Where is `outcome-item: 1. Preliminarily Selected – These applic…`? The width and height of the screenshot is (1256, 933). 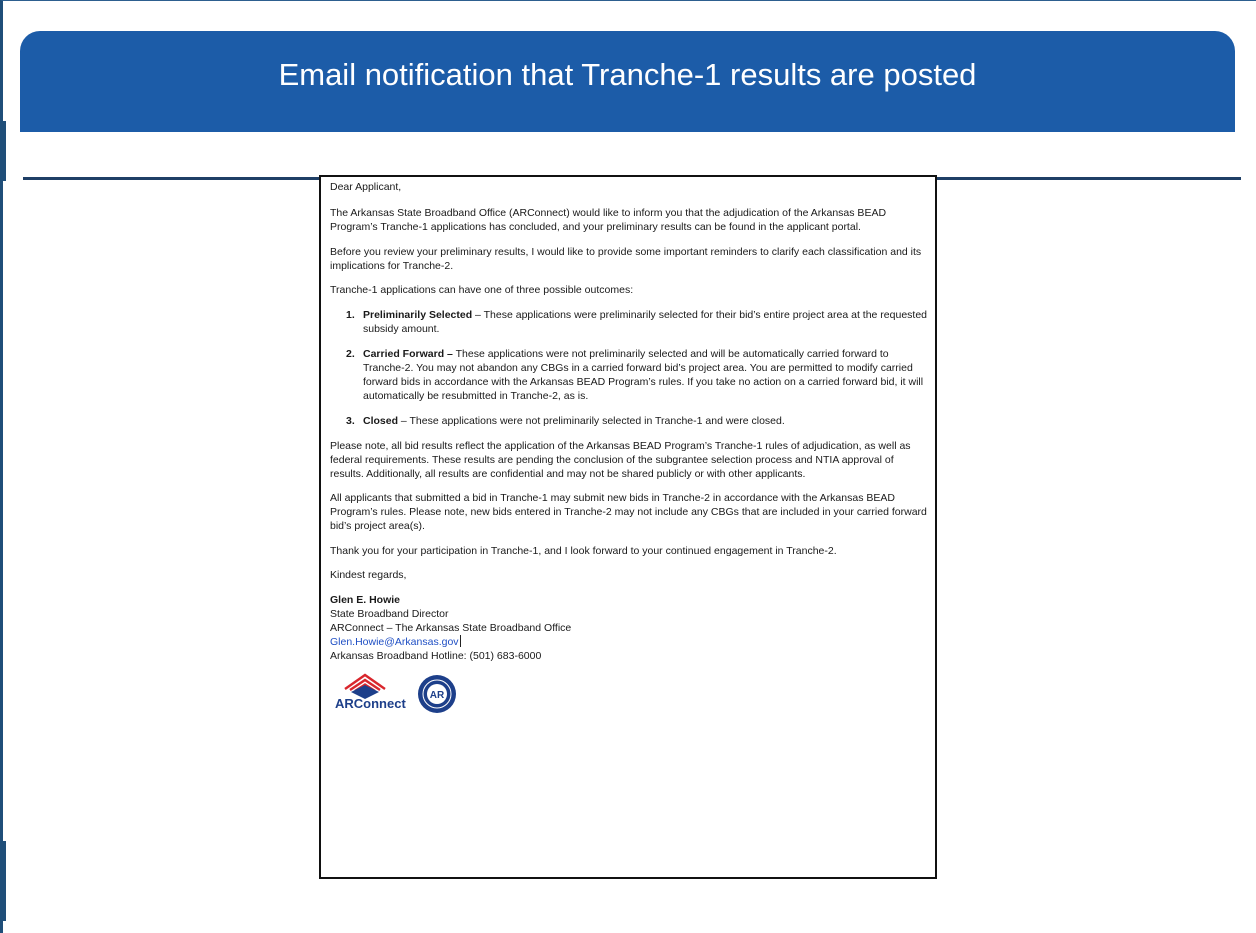
outcome-item: 1. Preliminarily Selected – These applic… is located at coordinates (637, 322).